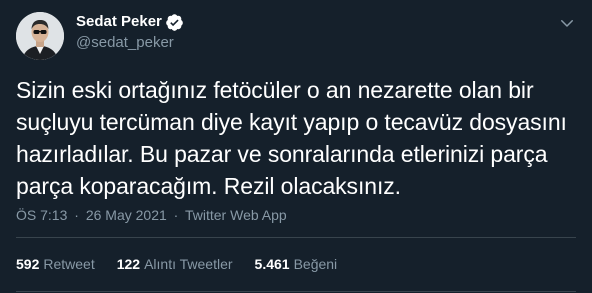 Image resolution: width=592 pixels, height=293 pixels. What do you see at coordinates (125, 43) in the screenshot?
I see `author-handle: @sedat_peker` at bounding box center [125, 43].